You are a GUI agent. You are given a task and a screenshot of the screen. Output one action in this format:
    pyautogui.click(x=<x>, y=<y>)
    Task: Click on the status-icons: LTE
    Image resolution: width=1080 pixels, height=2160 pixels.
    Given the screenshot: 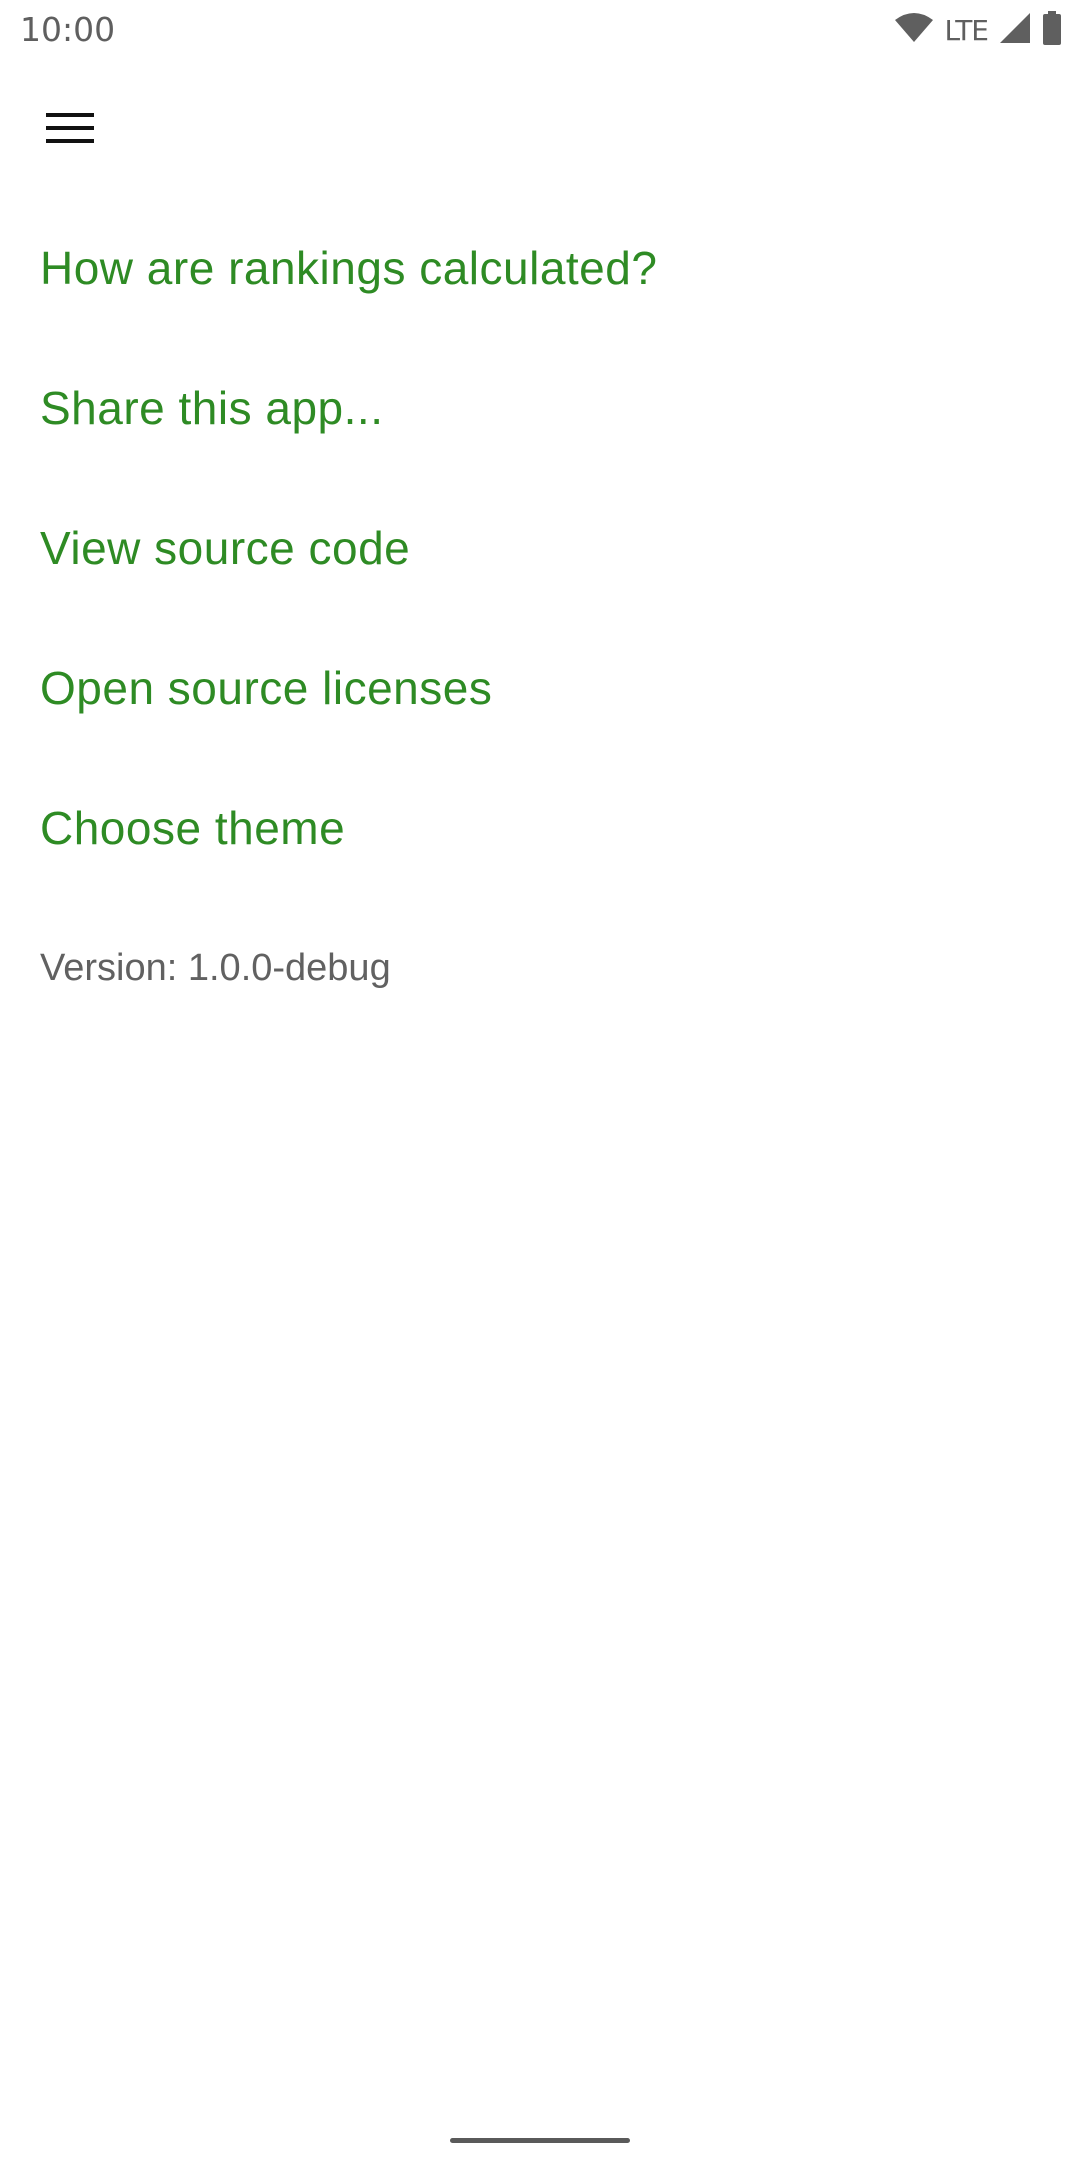 What is the action you would take?
    pyautogui.click(x=978, y=30)
    